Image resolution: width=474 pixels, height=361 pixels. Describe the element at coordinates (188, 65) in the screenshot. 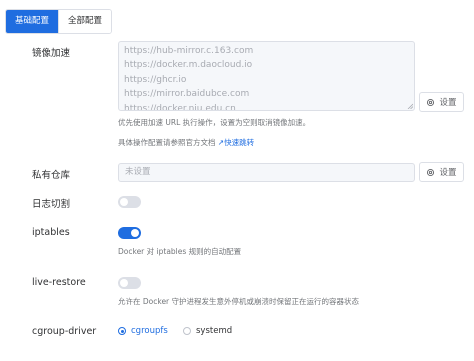

I see `mirror-line: https://docker.m.daocloud.io` at that location.